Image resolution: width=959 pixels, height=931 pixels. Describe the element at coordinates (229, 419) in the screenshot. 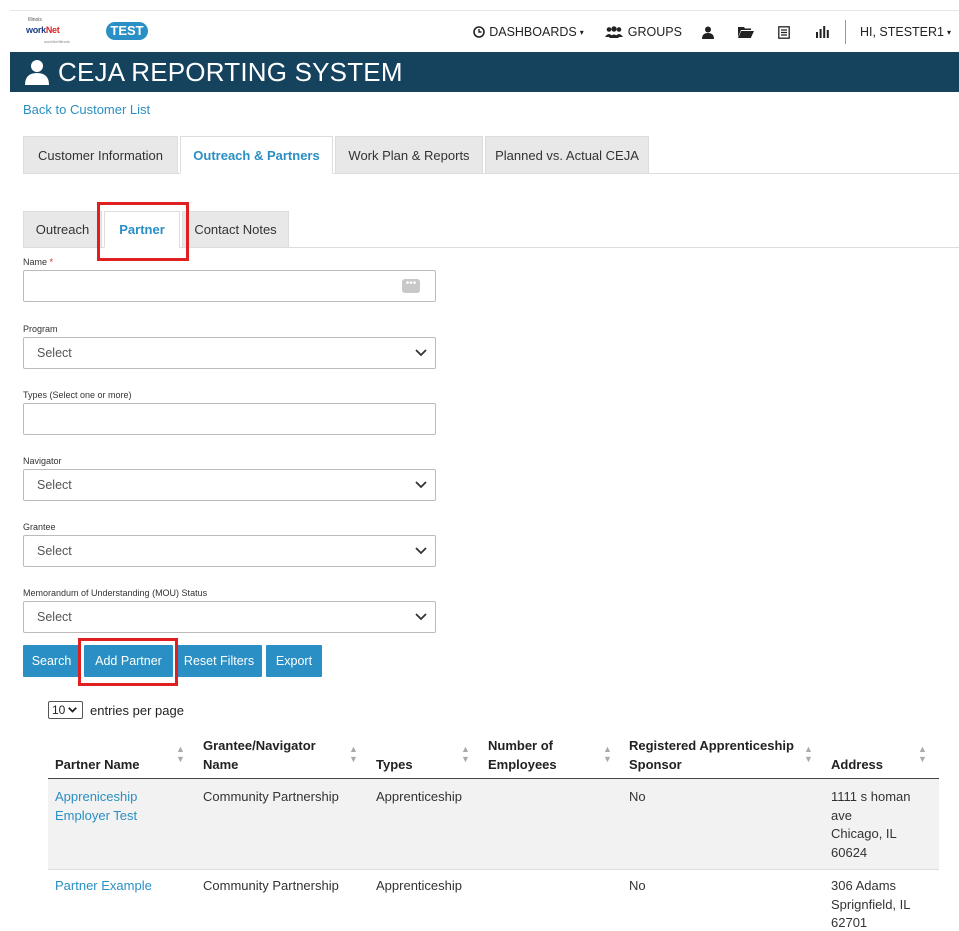

I see `types-multiselect` at that location.